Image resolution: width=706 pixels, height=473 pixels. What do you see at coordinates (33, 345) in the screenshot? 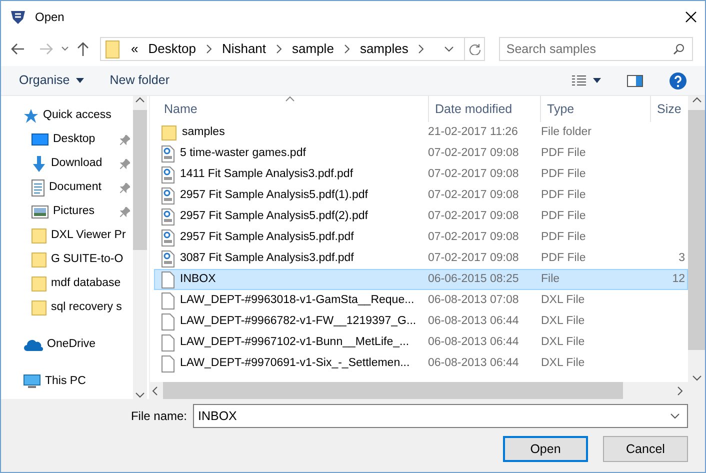
I see `cloud-icon` at bounding box center [33, 345].